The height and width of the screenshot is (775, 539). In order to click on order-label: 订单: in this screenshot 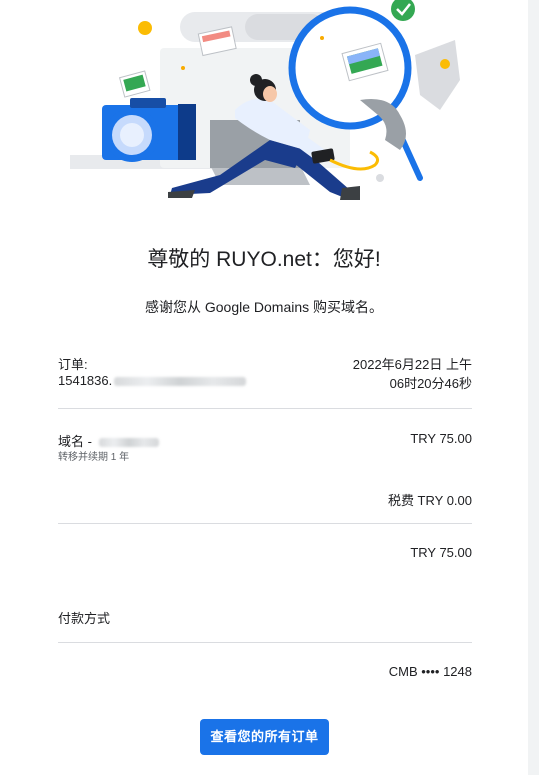, I will do `click(73, 364)`.